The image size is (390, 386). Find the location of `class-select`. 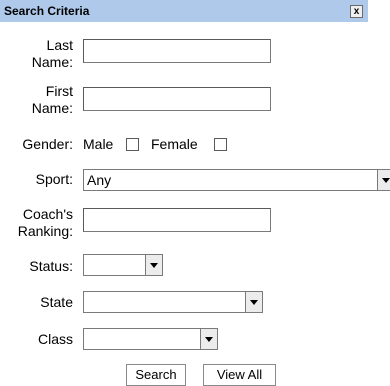

class-select is located at coordinates (150, 339).